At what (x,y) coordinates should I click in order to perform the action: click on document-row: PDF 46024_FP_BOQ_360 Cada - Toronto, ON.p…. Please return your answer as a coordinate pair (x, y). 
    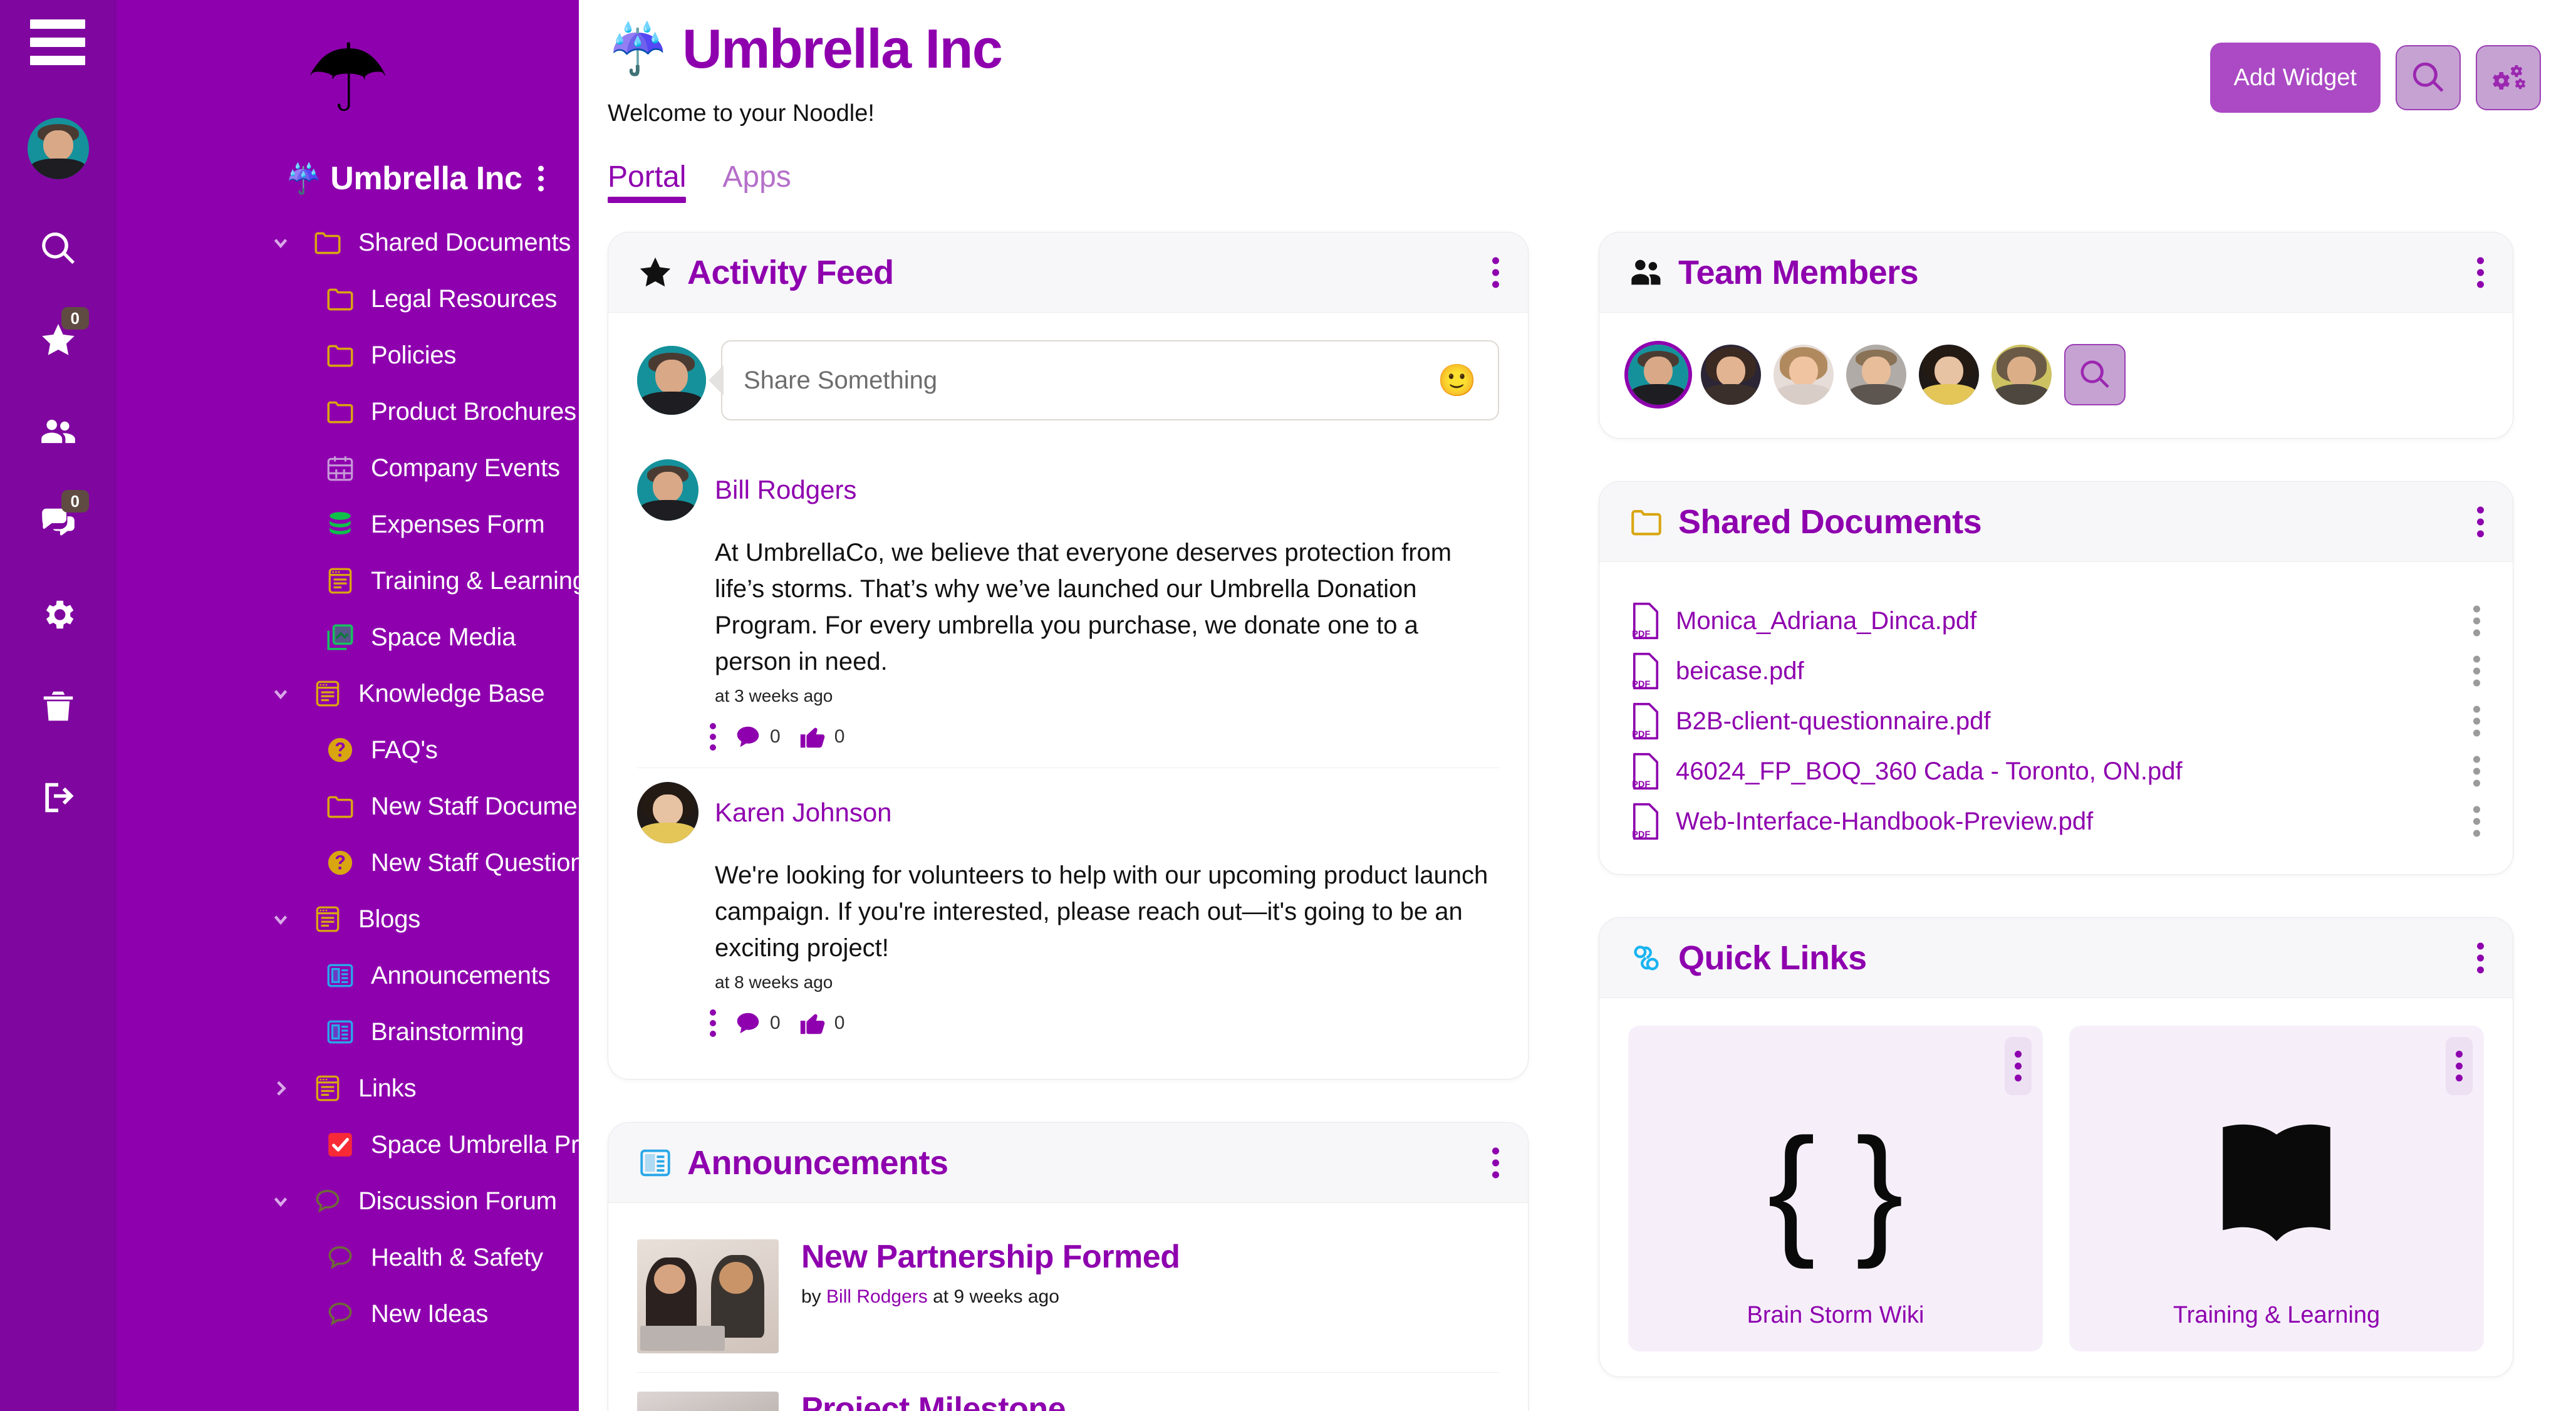
    Looking at the image, I should click on (2056, 771).